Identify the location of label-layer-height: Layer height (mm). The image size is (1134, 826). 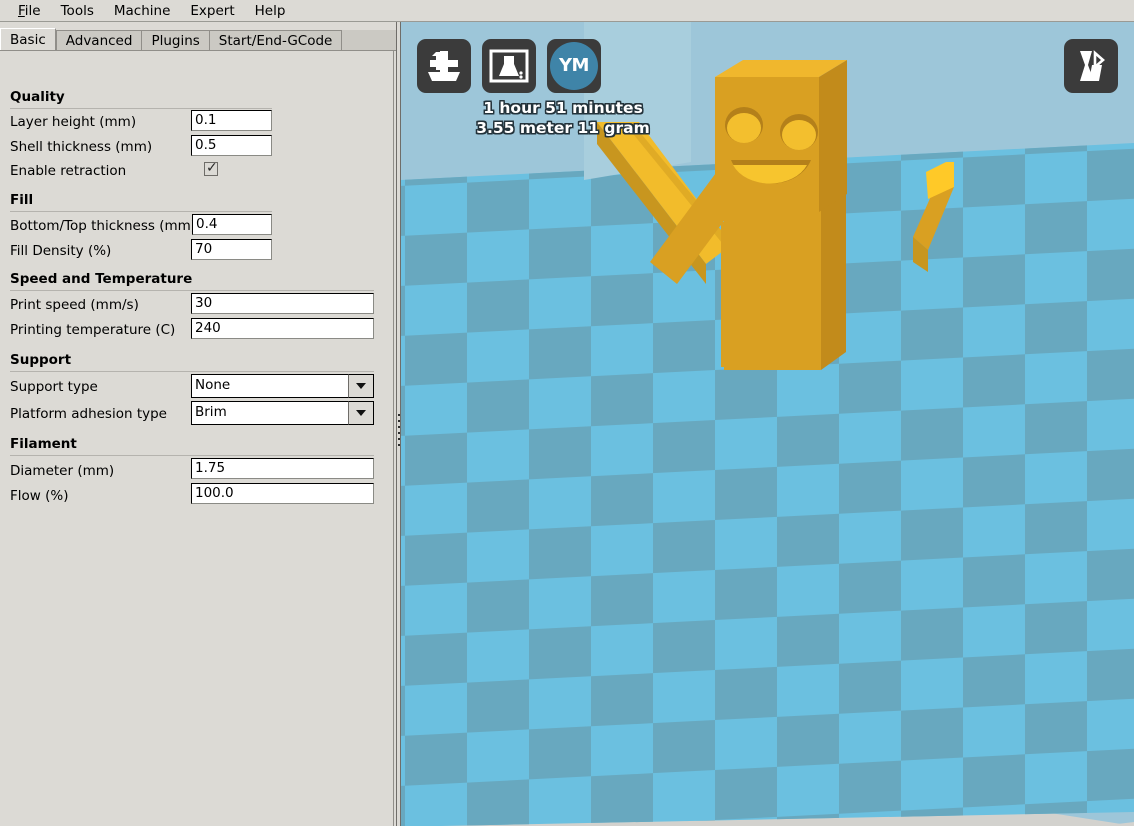
(73, 122).